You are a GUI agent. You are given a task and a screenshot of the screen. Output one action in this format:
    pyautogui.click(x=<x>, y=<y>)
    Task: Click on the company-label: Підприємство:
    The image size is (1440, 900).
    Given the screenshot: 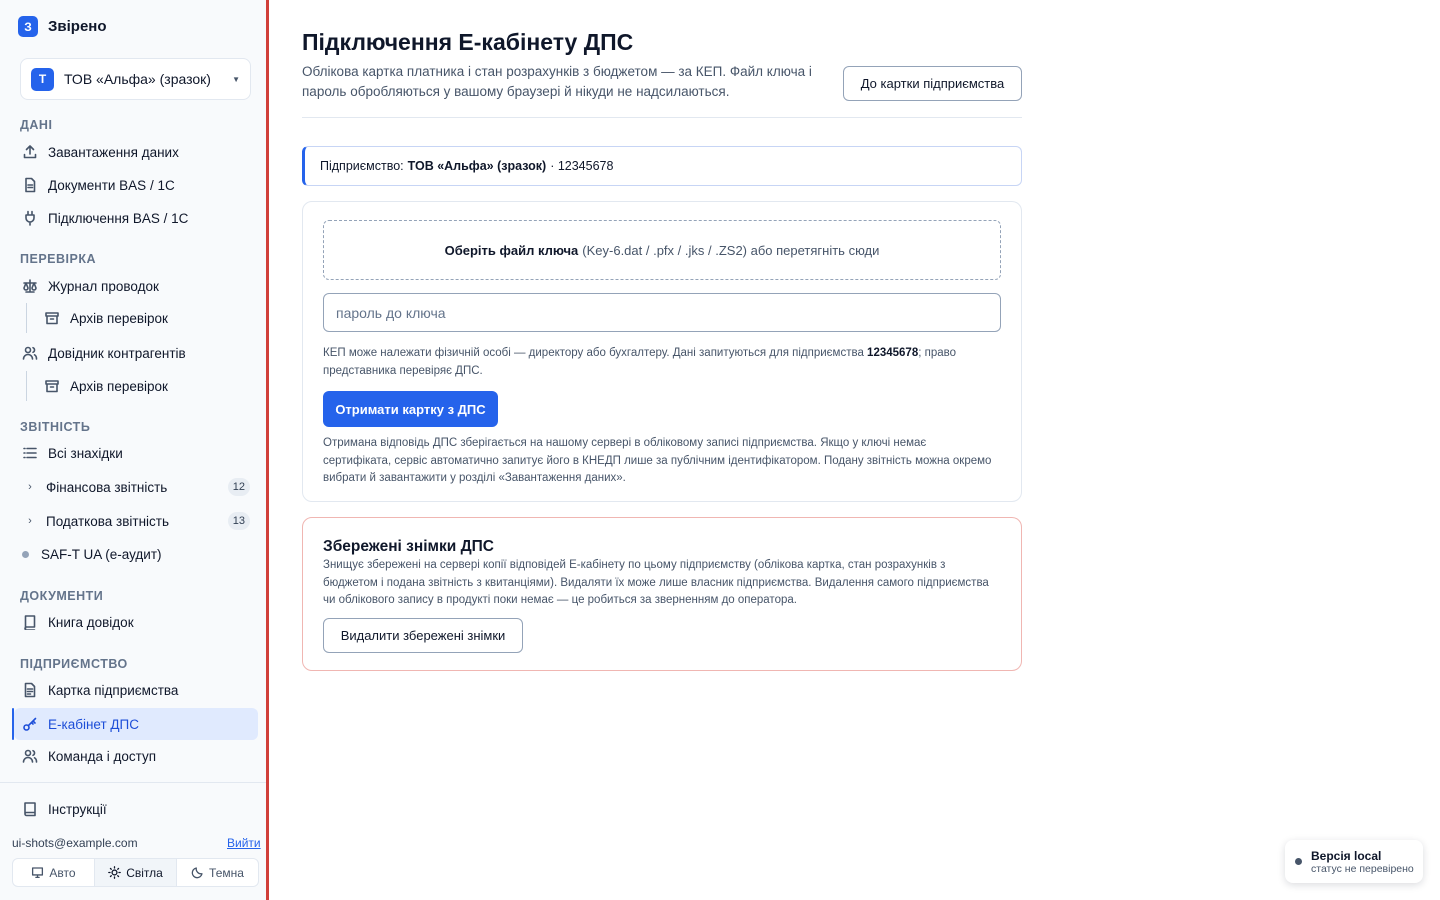 What is the action you would take?
    pyautogui.click(x=362, y=166)
    